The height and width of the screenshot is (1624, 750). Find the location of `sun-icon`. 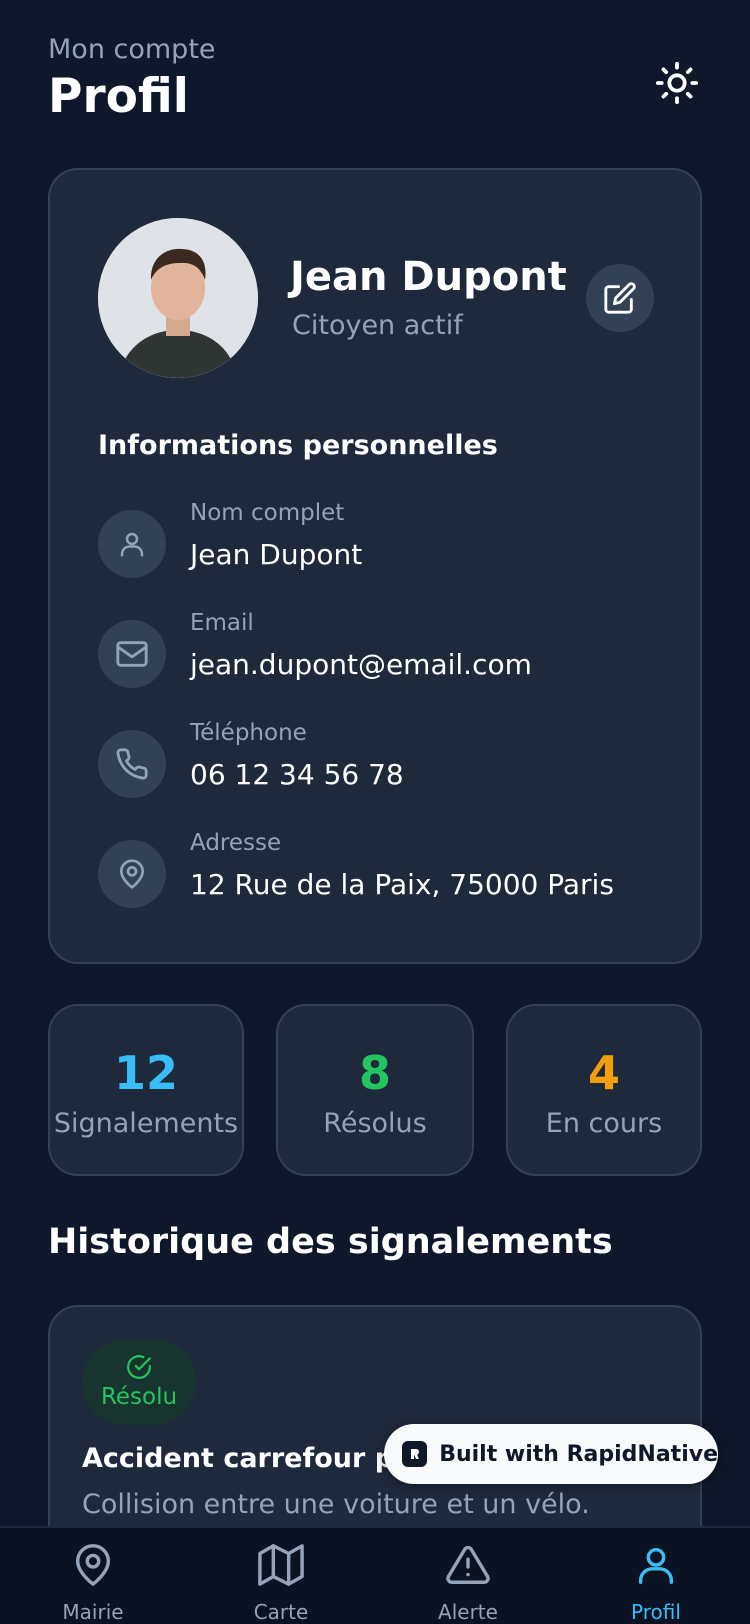

sun-icon is located at coordinates (677, 83).